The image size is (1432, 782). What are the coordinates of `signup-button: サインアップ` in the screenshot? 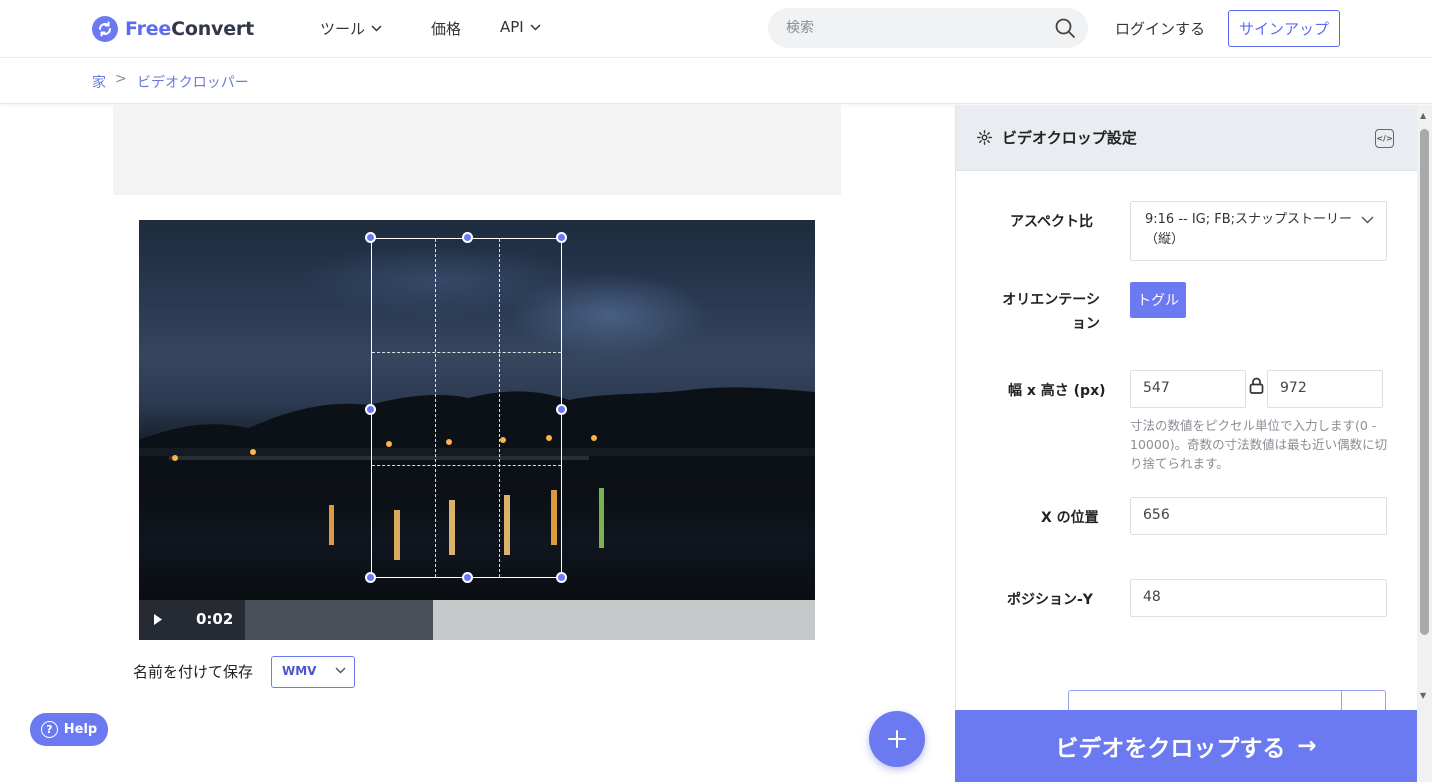 It's located at (1284, 28).